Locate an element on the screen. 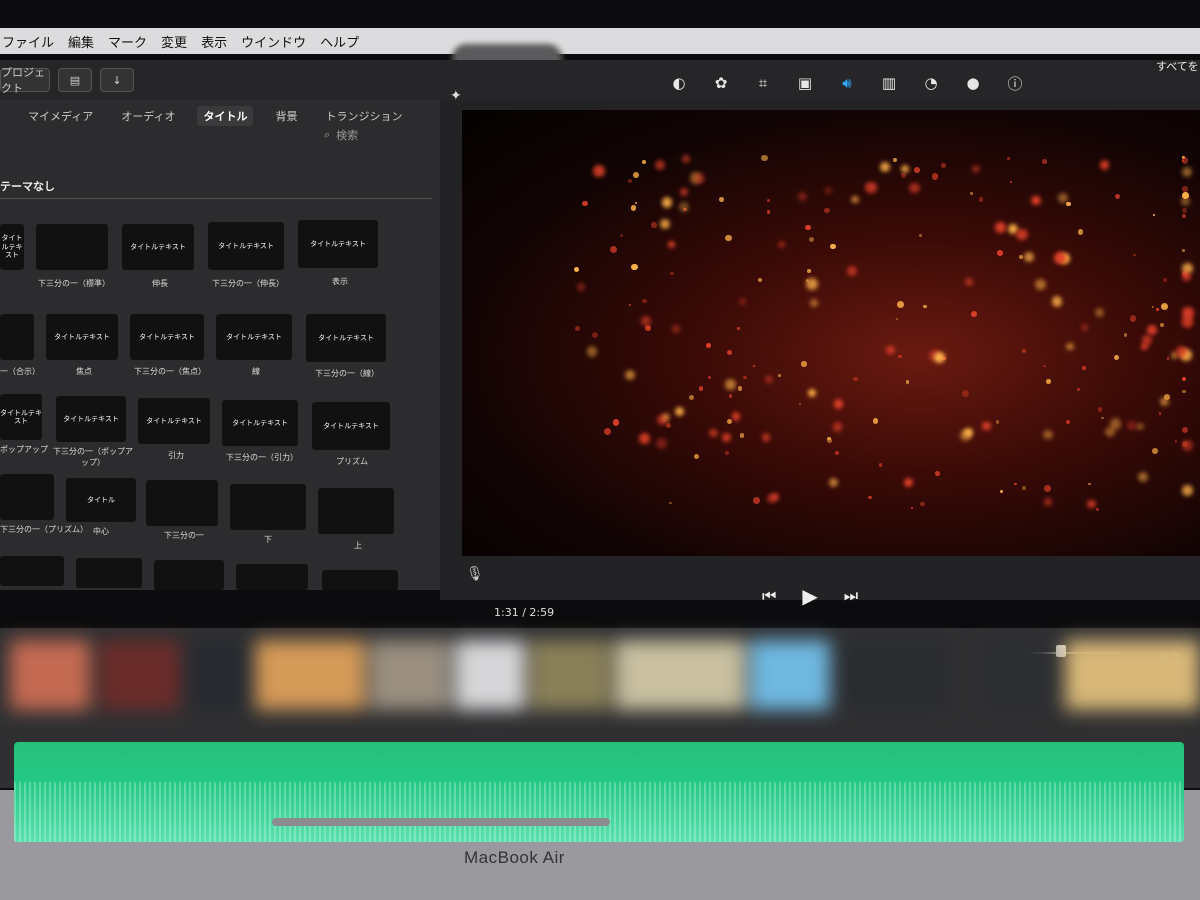 This screenshot has width=1200, height=900. color-balance-icon: ◐ is located at coordinates (679, 83).